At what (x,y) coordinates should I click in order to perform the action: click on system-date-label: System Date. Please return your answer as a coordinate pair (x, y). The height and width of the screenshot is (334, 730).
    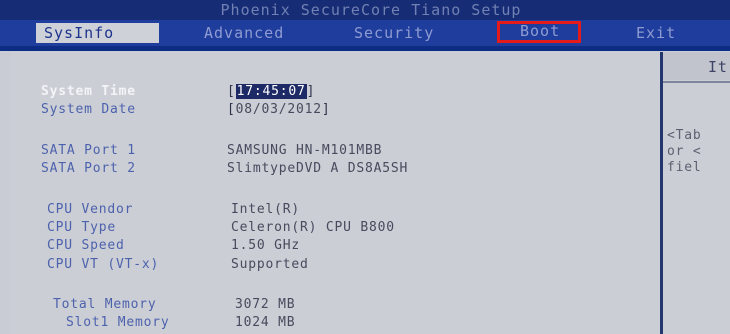
    Looking at the image, I should click on (88, 109).